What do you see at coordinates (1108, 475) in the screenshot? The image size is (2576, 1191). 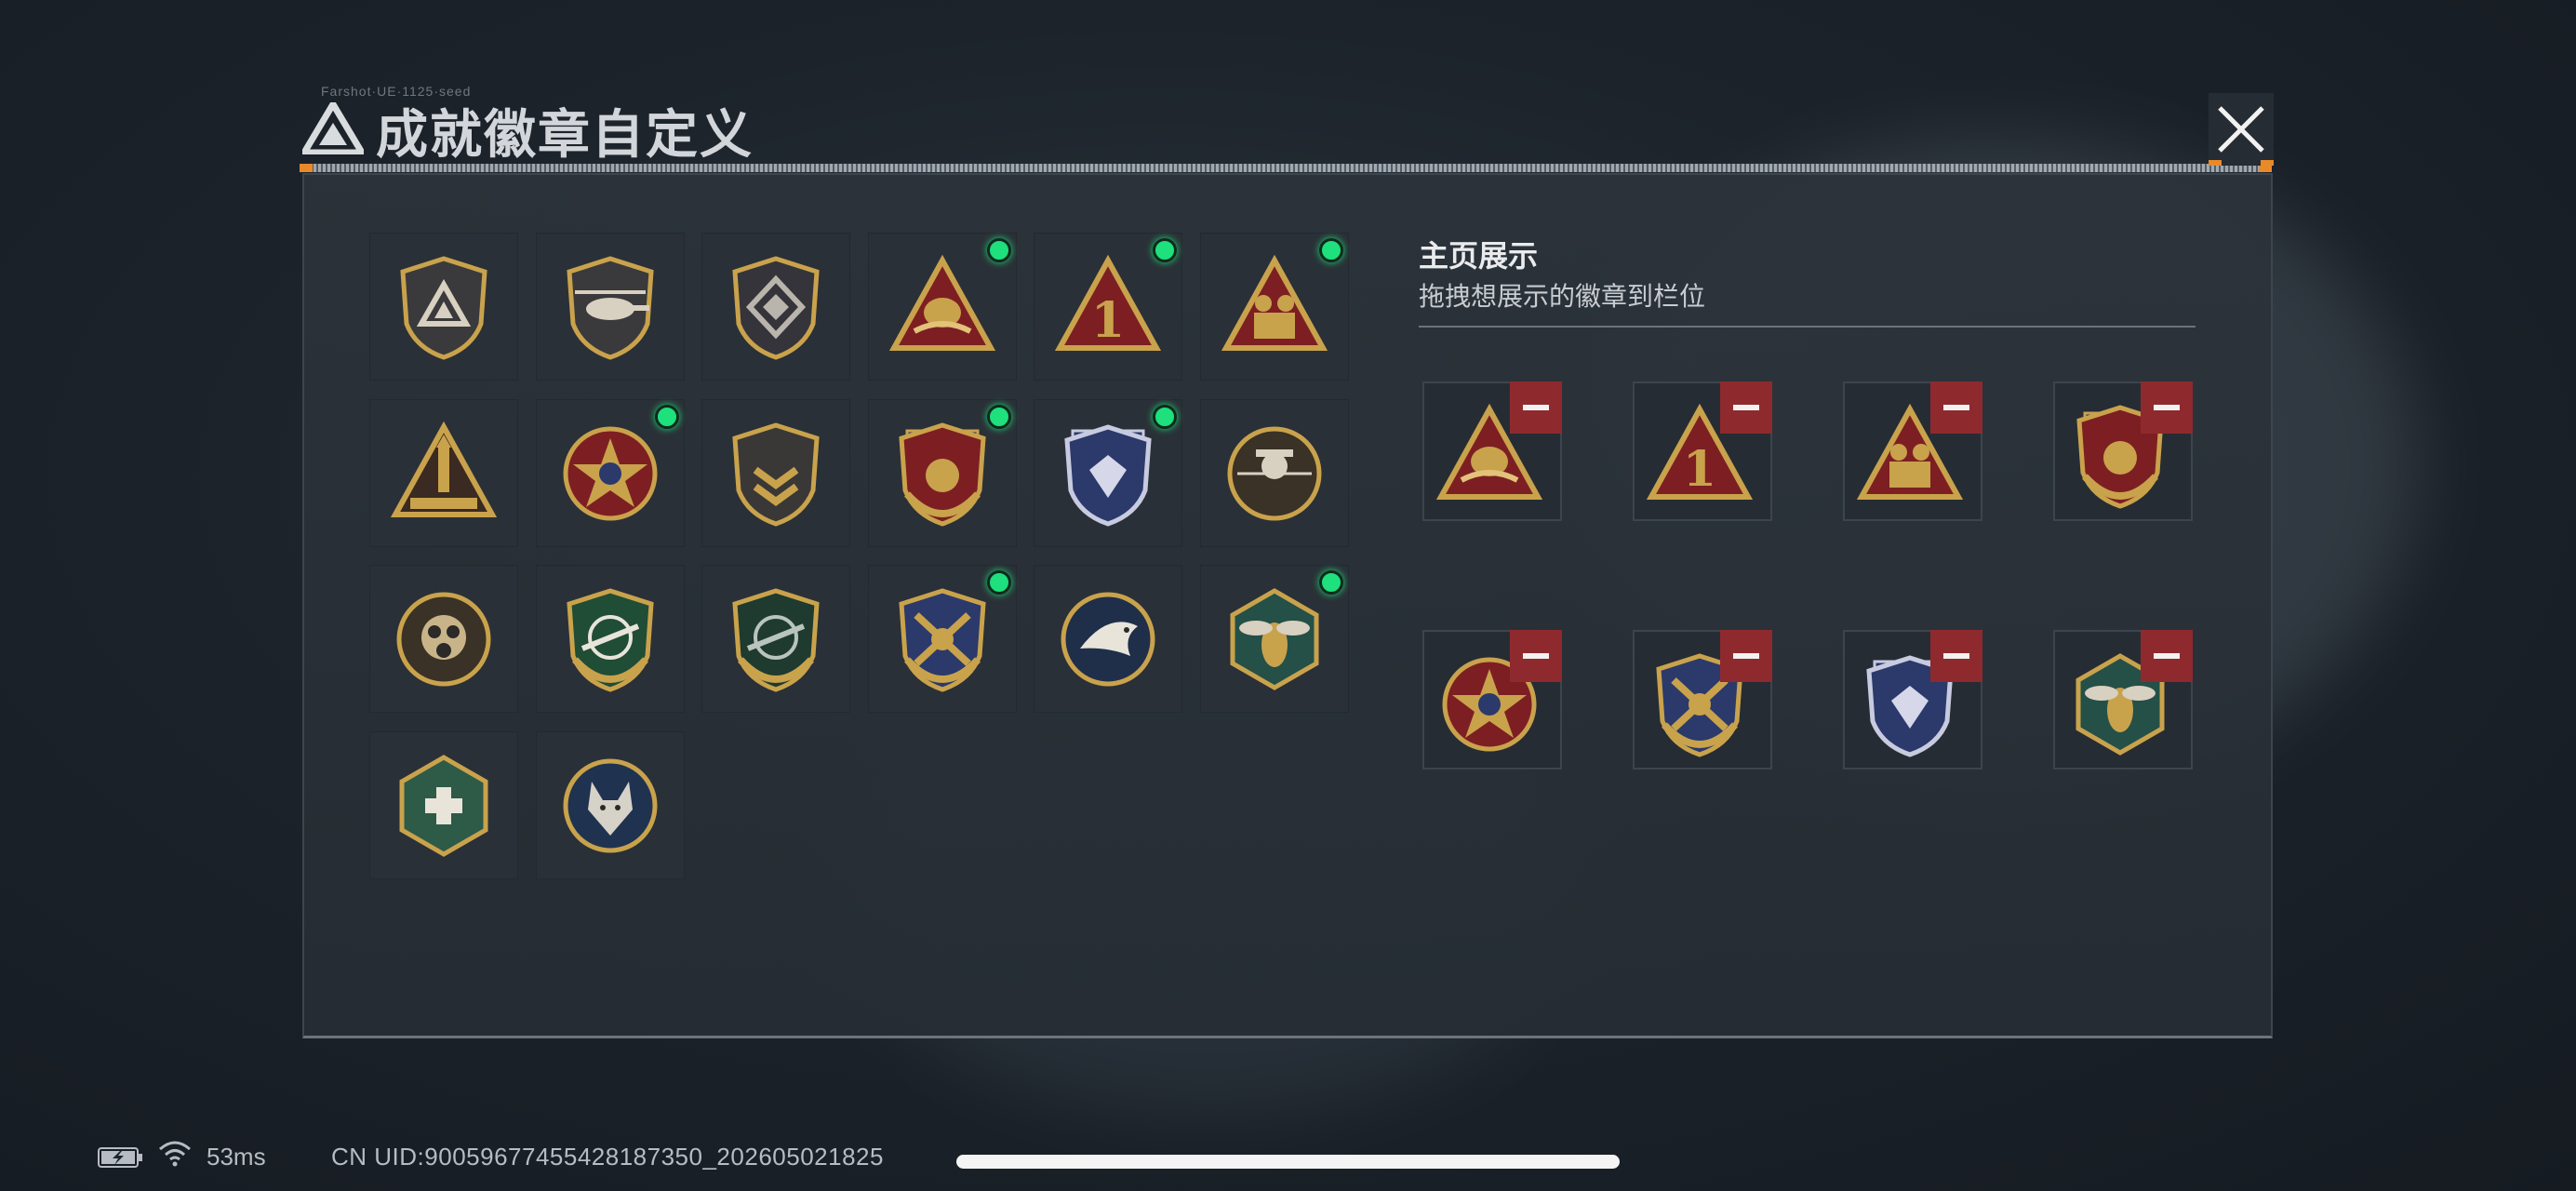 I see `blue-gem-shield-badge-icon` at bounding box center [1108, 475].